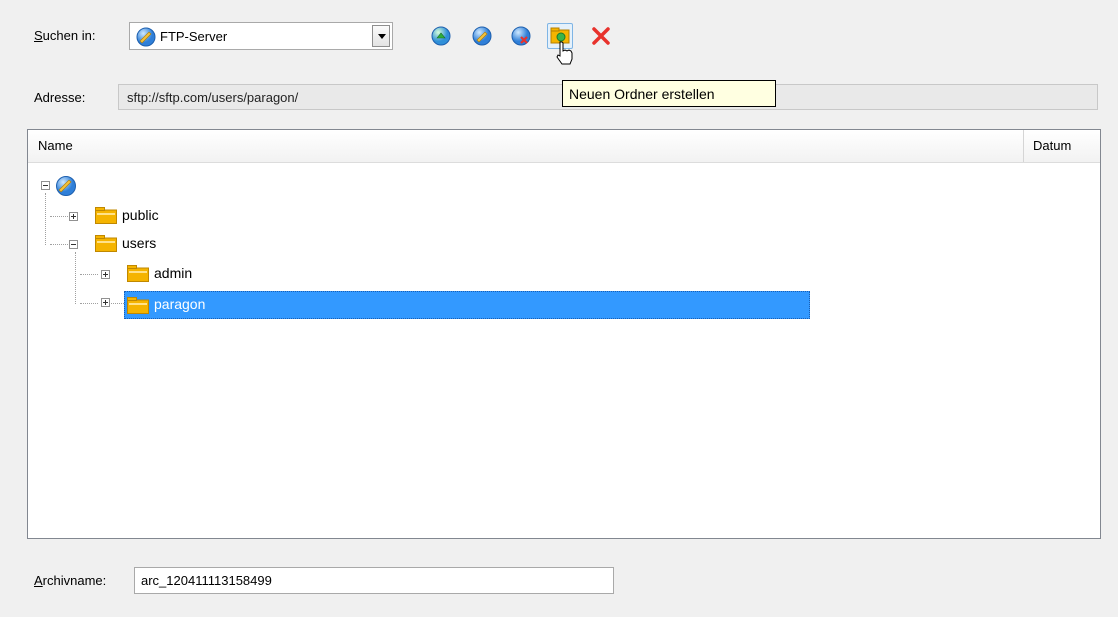  What do you see at coordinates (381, 36) in the screenshot?
I see `combo-dropdown-button` at bounding box center [381, 36].